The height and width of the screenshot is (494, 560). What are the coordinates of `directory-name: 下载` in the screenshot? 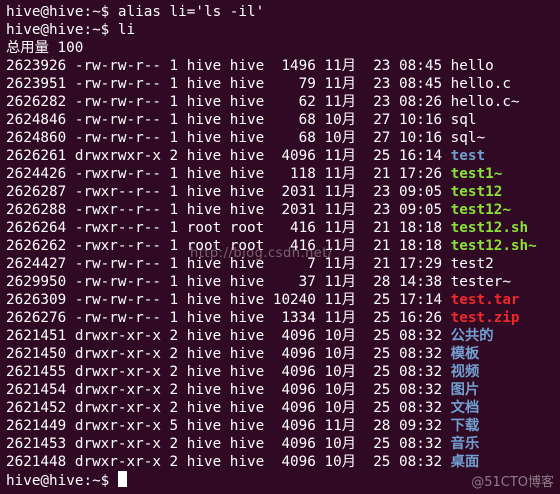 It's located at (465, 426).